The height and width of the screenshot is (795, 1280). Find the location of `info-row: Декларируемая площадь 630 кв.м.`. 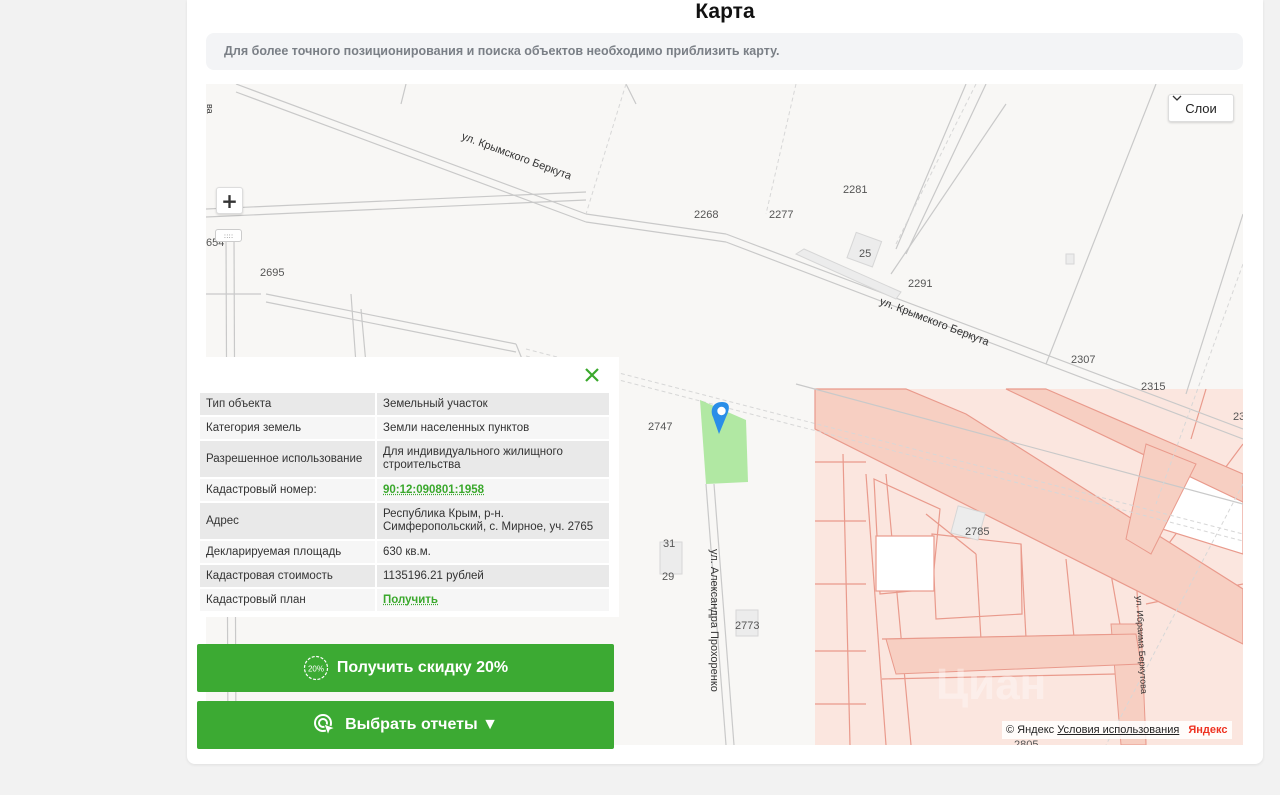

info-row: Декларируемая площадь 630 кв.м. is located at coordinates (404, 552).